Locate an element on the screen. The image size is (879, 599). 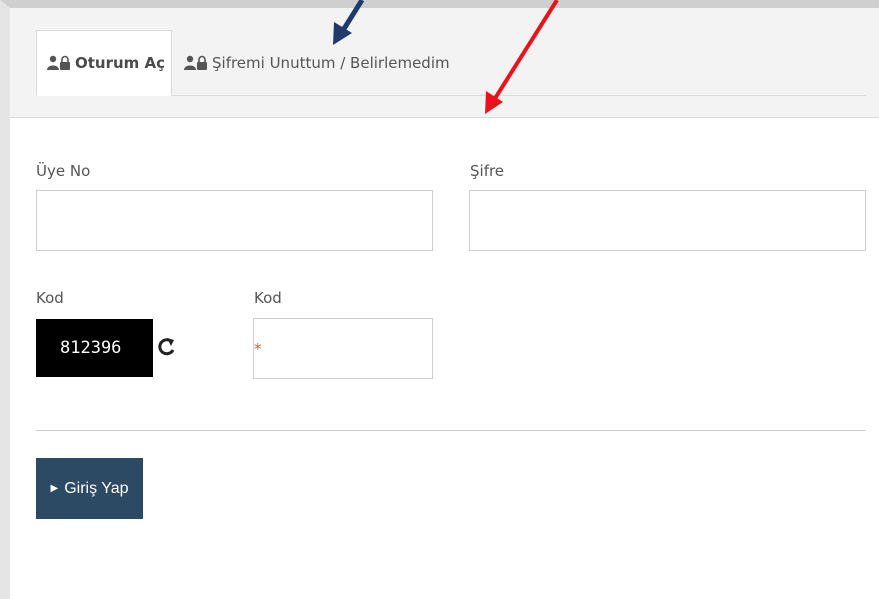
captcha-text: 812396 is located at coordinates (91, 348).